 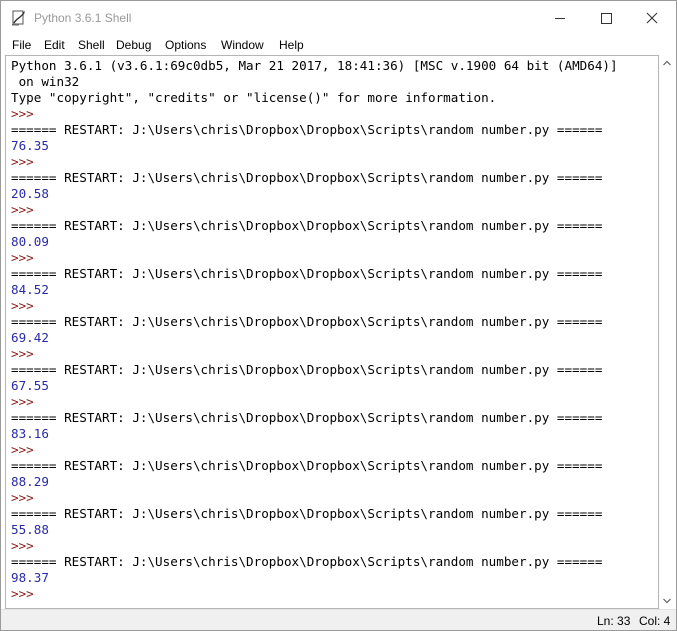 I want to click on menu-window: Window, so click(x=242, y=45).